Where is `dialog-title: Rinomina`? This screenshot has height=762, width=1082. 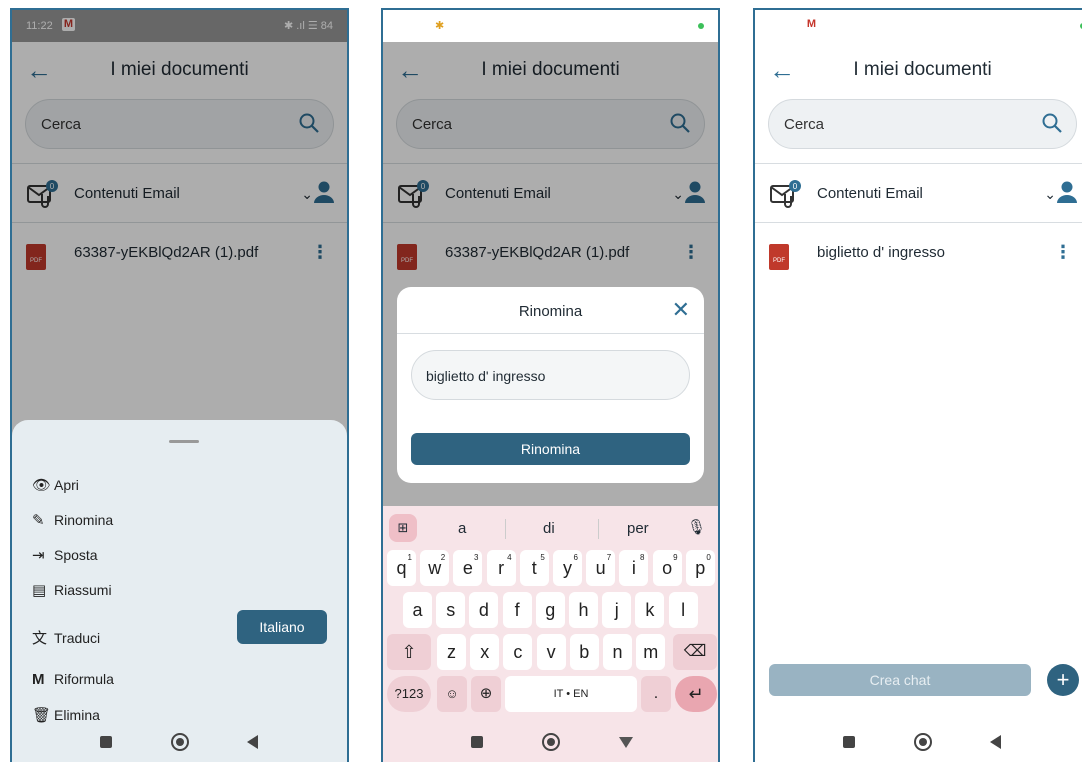 dialog-title: Rinomina is located at coordinates (550, 311).